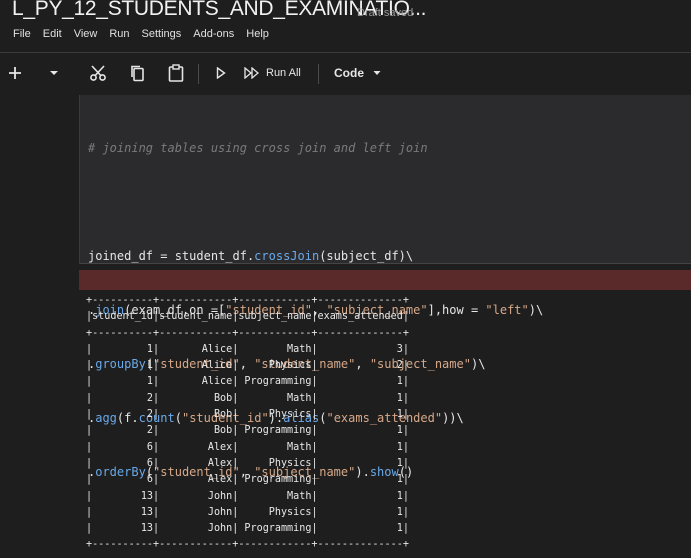  Describe the element at coordinates (349, 73) in the screenshot. I see `cell-type-label: Code` at that location.